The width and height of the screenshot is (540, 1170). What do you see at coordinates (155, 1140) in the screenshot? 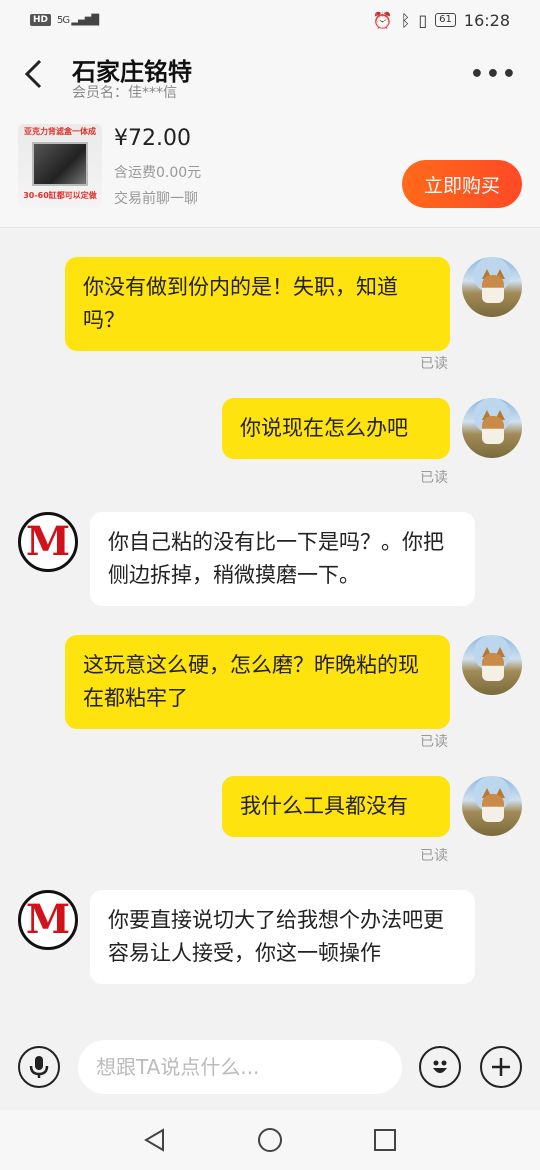
I see `nav-back-icon` at bounding box center [155, 1140].